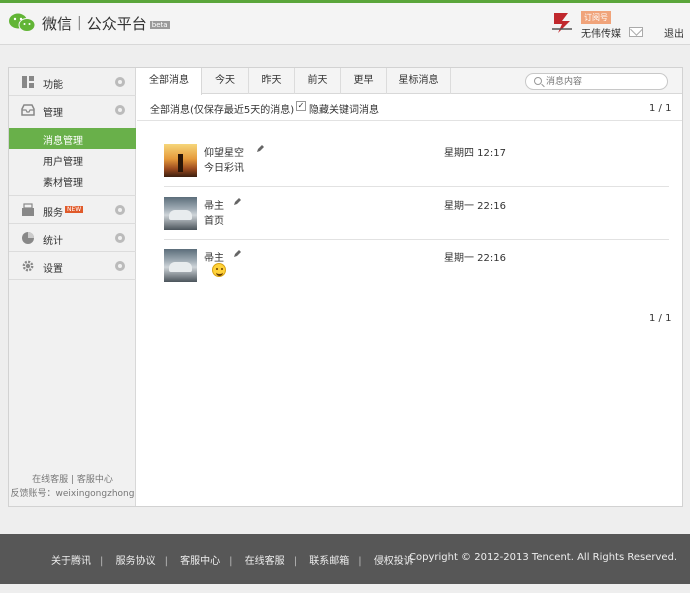 The height and width of the screenshot is (593, 690). I want to click on tab-day-before: 前天, so click(318, 81).